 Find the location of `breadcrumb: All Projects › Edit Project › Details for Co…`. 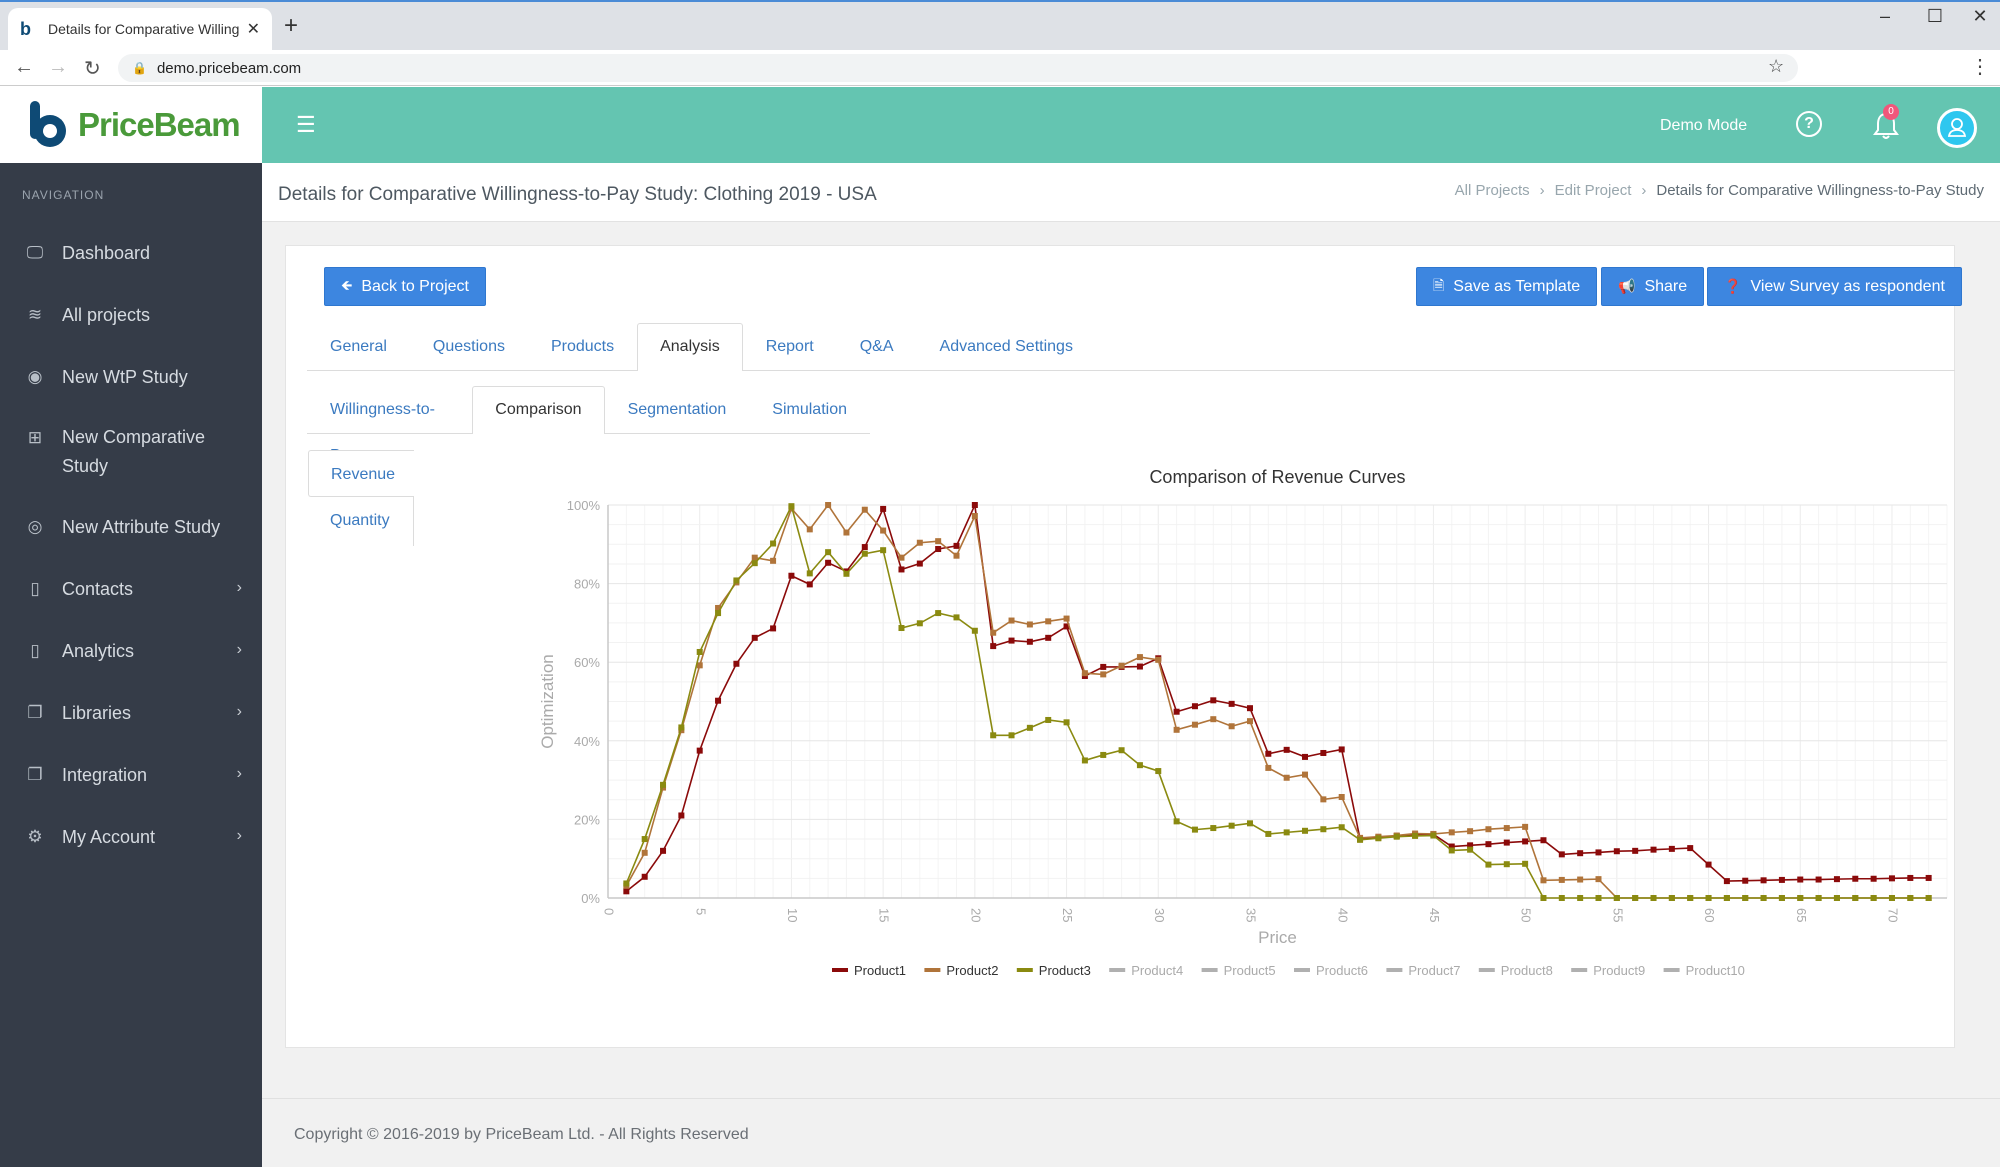

breadcrumb: All Projects › Edit Project › Details for Co… is located at coordinates (1719, 190).